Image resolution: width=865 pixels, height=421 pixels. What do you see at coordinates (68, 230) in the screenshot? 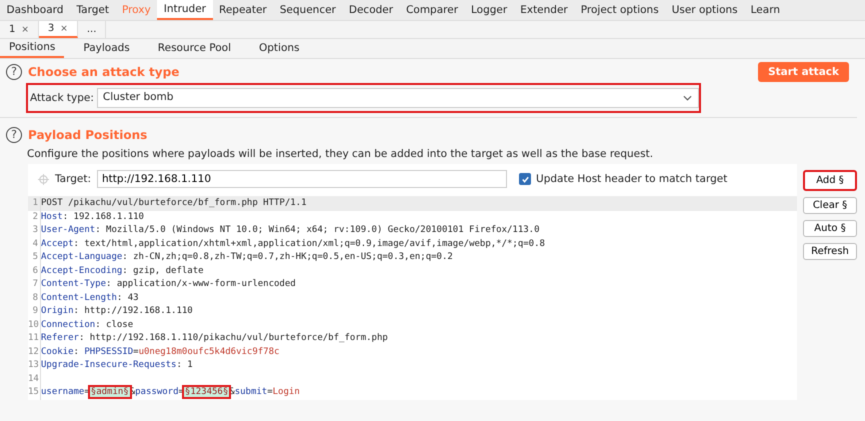
I see `header-name: User-Agent` at bounding box center [68, 230].